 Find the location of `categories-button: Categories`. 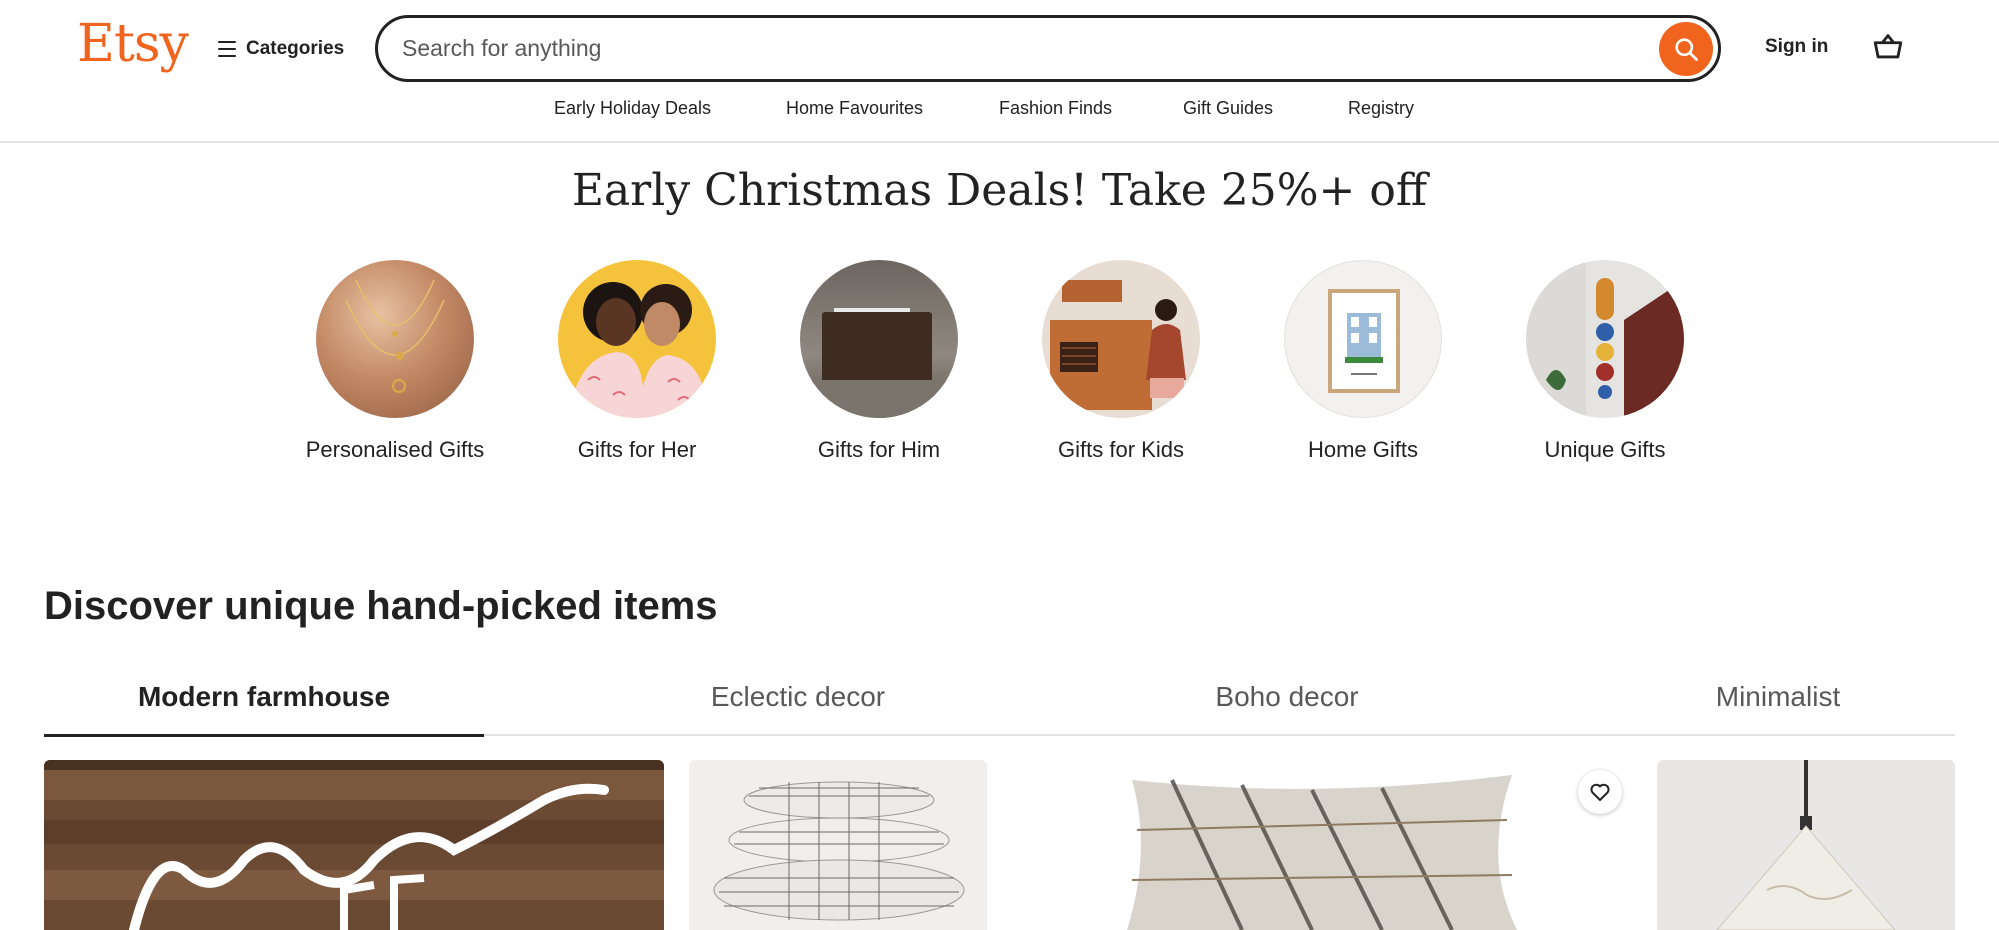

categories-button: Categories is located at coordinates (281, 49).